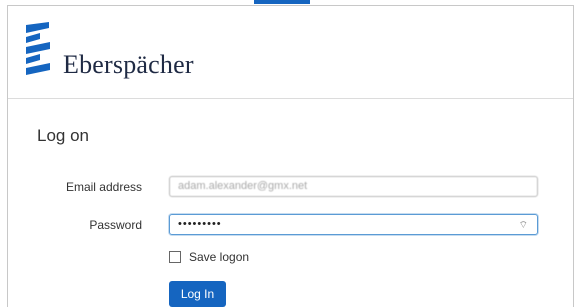 Image resolution: width=578 pixels, height=307 pixels. Describe the element at coordinates (219, 257) in the screenshot. I see `save-logon-label: Save logon` at that location.